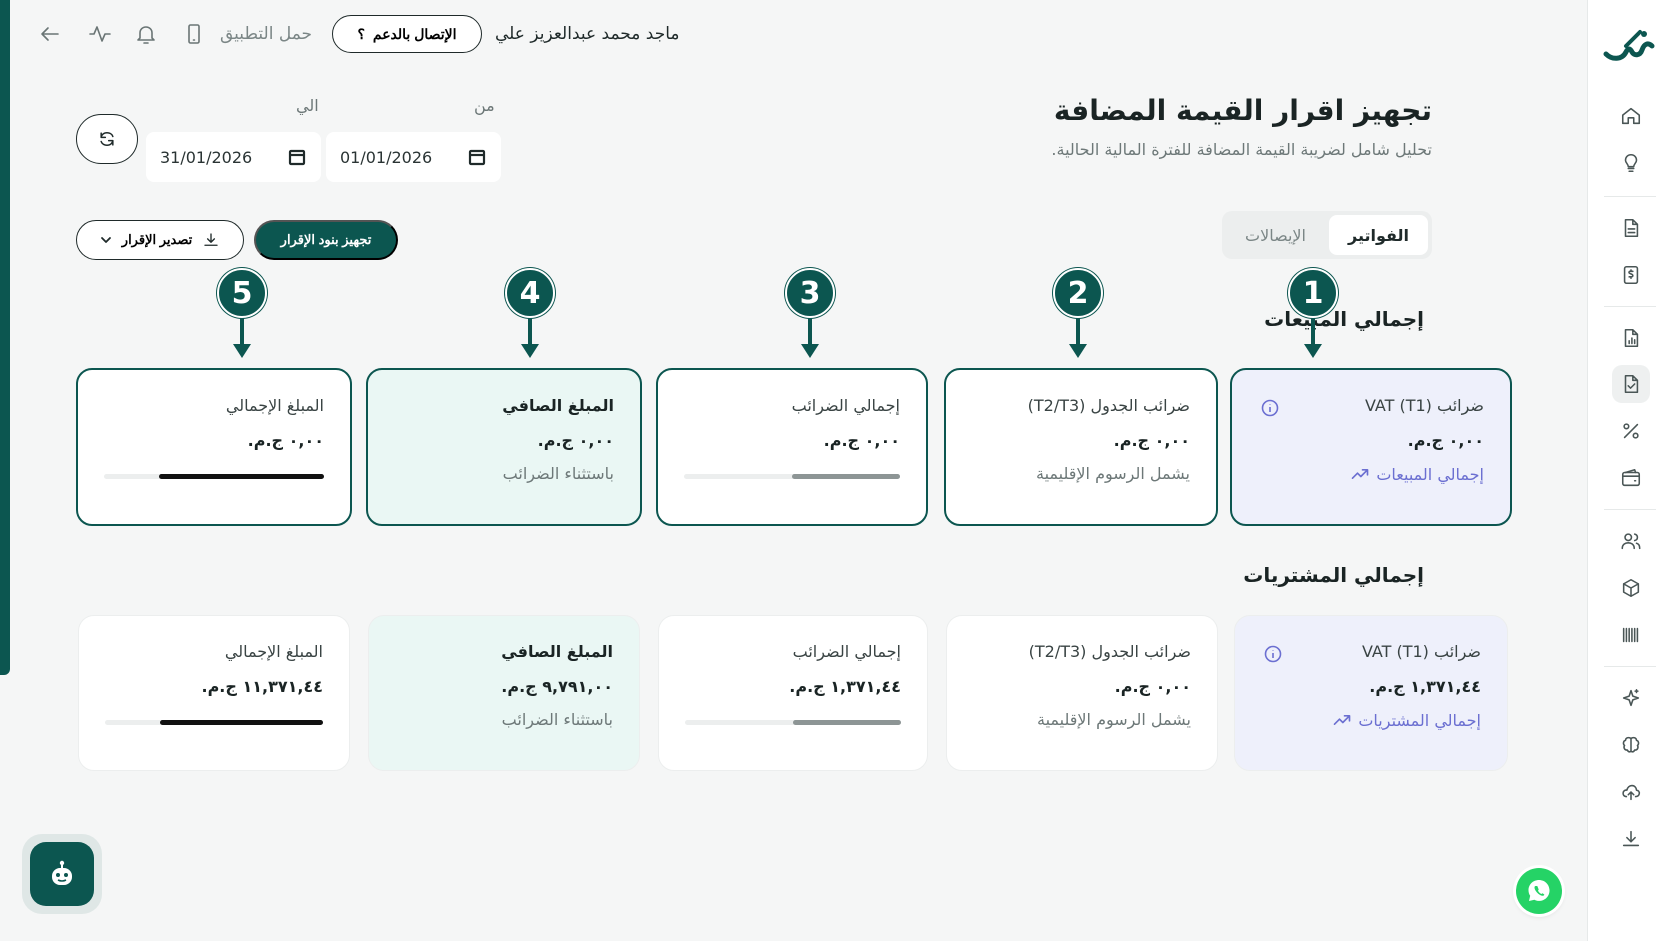  I want to click on refresh-button, so click(107, 139).